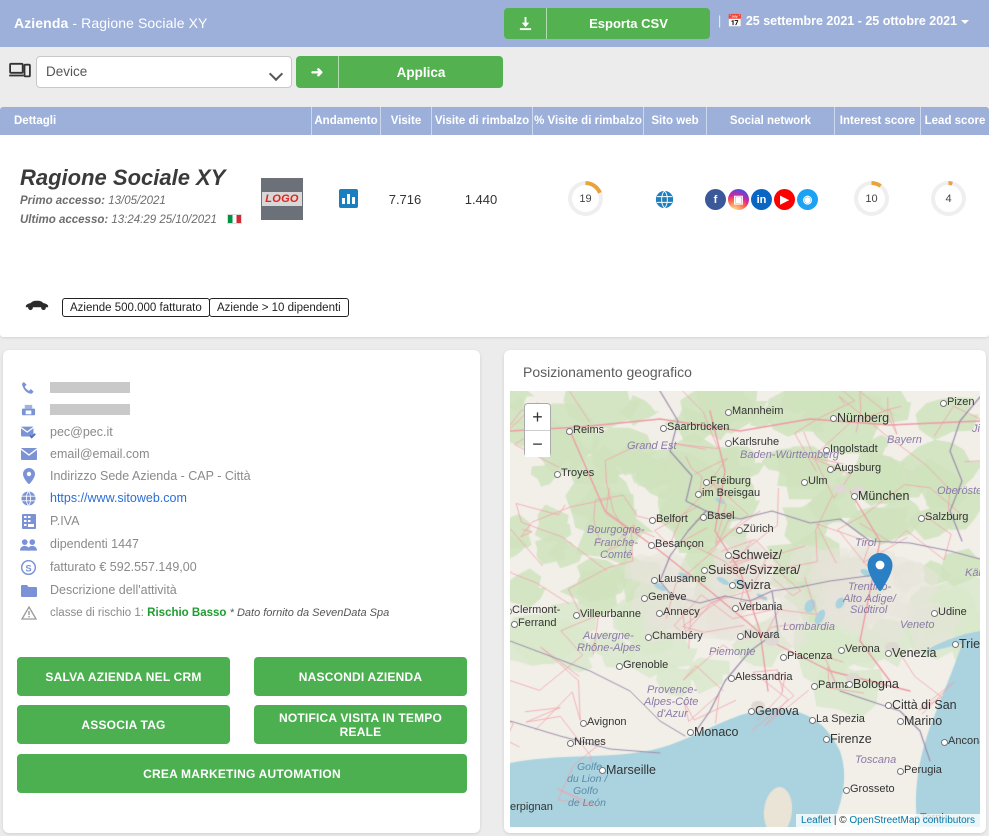  I want to click on youtube-icon: ▶, so click(784, 199).